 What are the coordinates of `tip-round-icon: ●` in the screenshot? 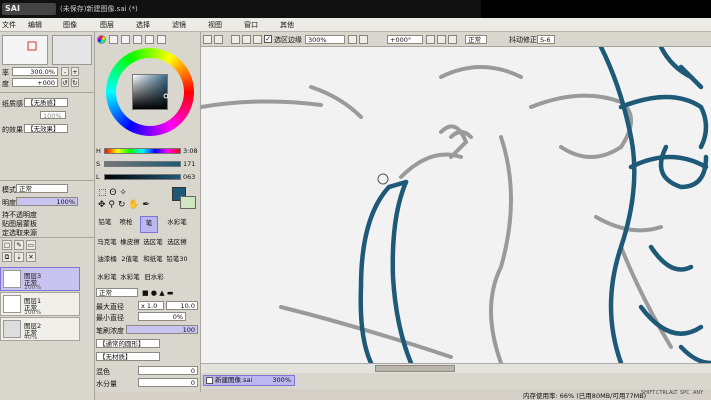 It's located at (154, 293).